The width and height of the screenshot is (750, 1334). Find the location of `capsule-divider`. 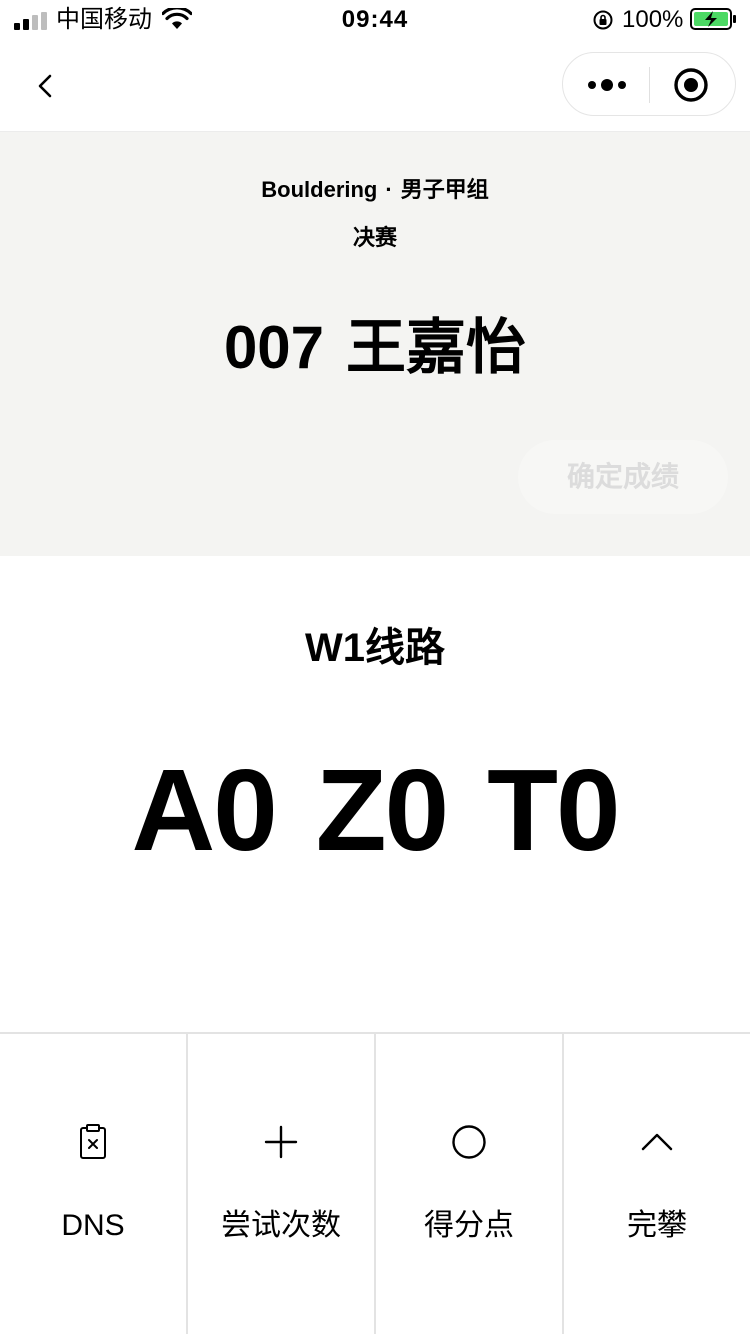

capsule-divider is located at coordinates (649, 85).